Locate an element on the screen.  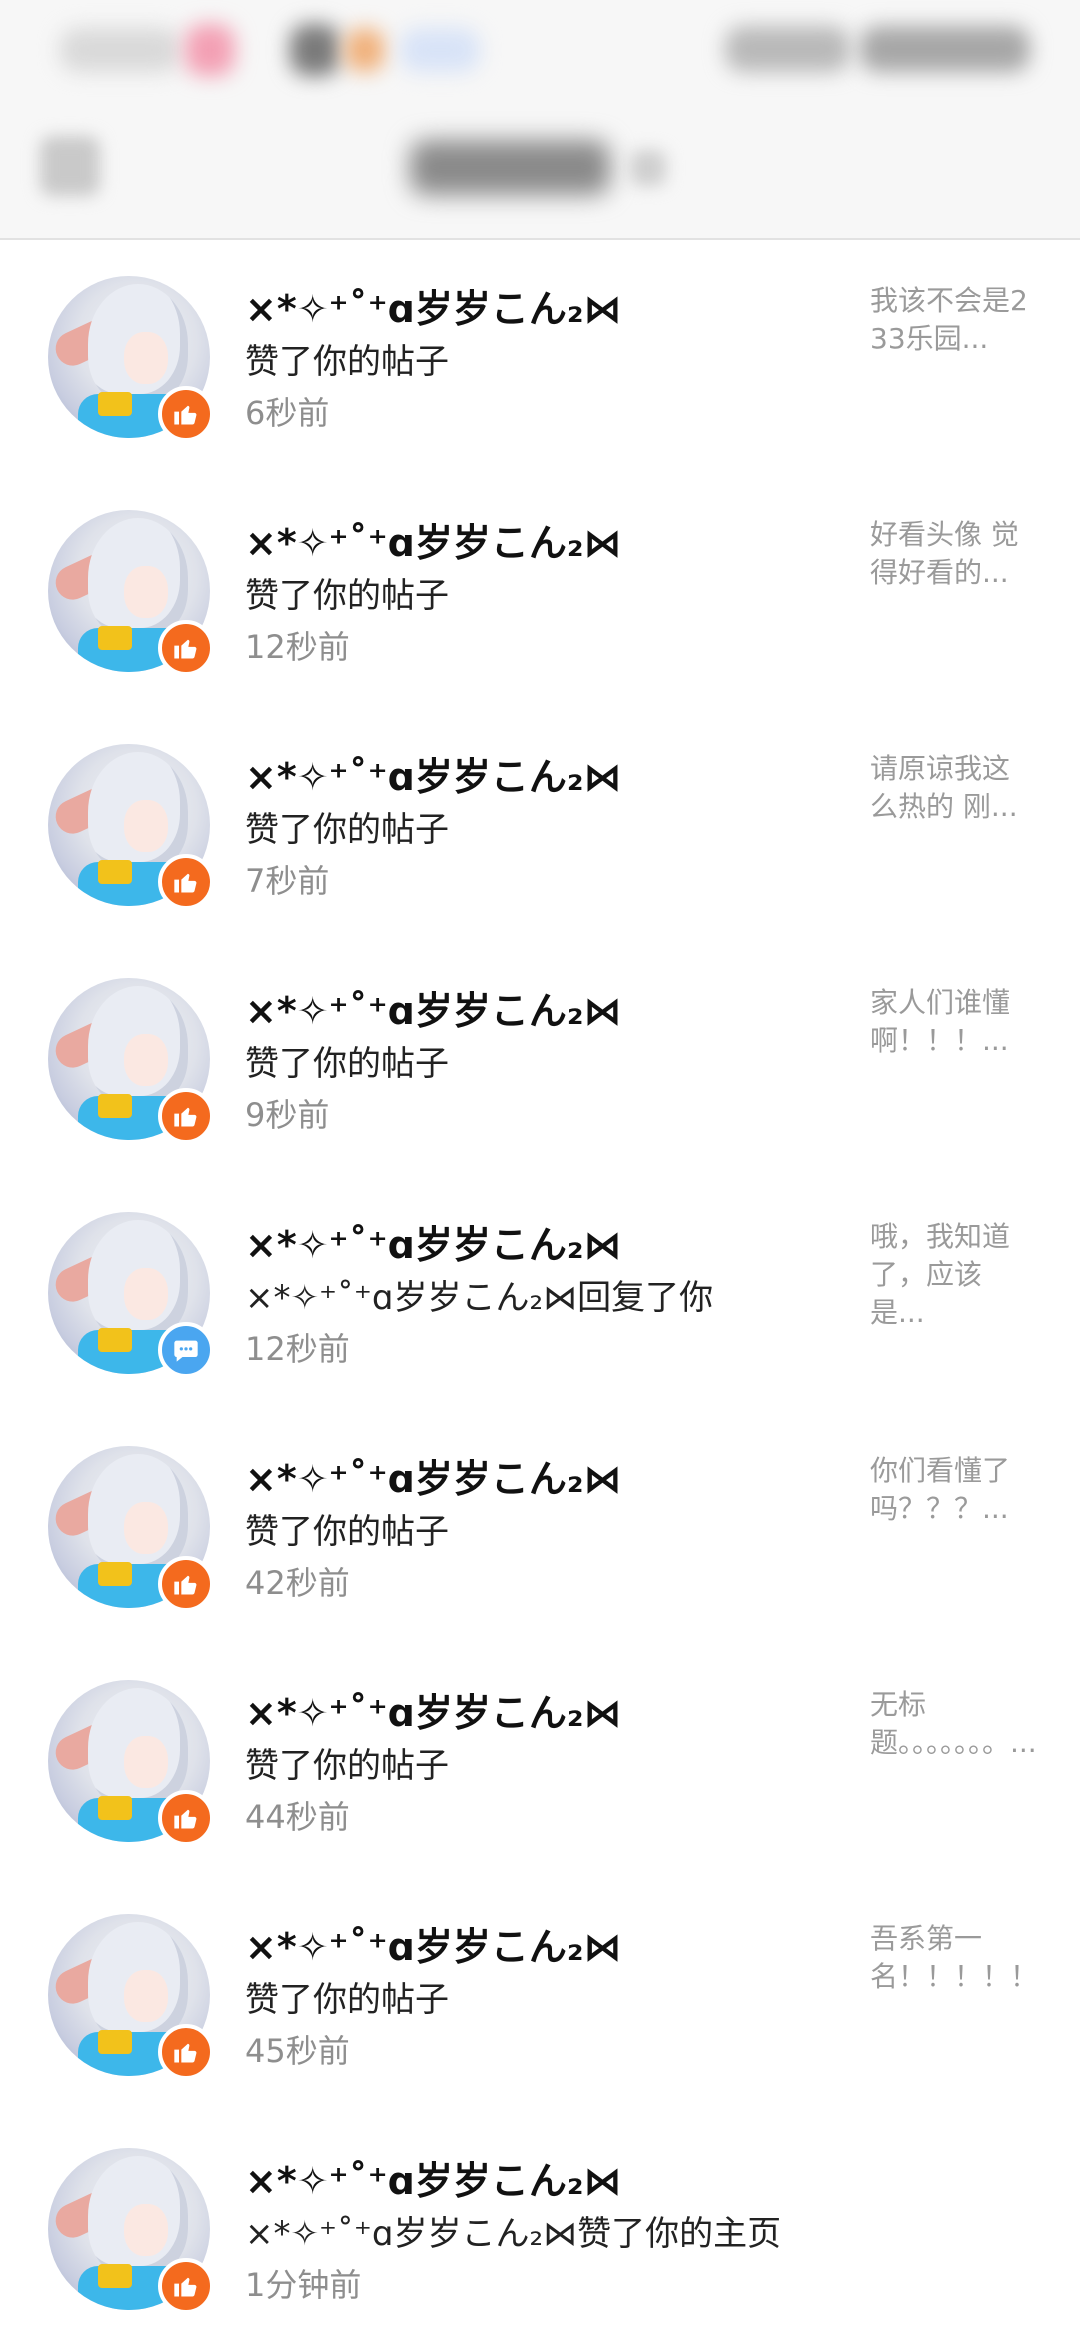
list-item: ×*✧⁺˚⁺ɑ岁岁こん₂⋈ ×*✧⁺˚⁺ɑ岁岁こん₂⋈赞了你的主页 1分钟前 is located at coordinates (540, 2229).